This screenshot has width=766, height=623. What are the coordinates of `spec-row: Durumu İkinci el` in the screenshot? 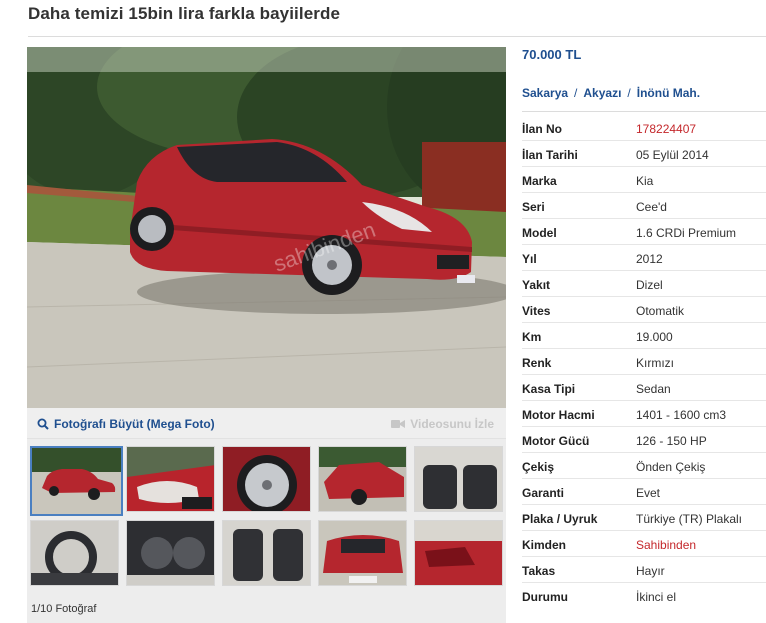 It's located at (644, 596).